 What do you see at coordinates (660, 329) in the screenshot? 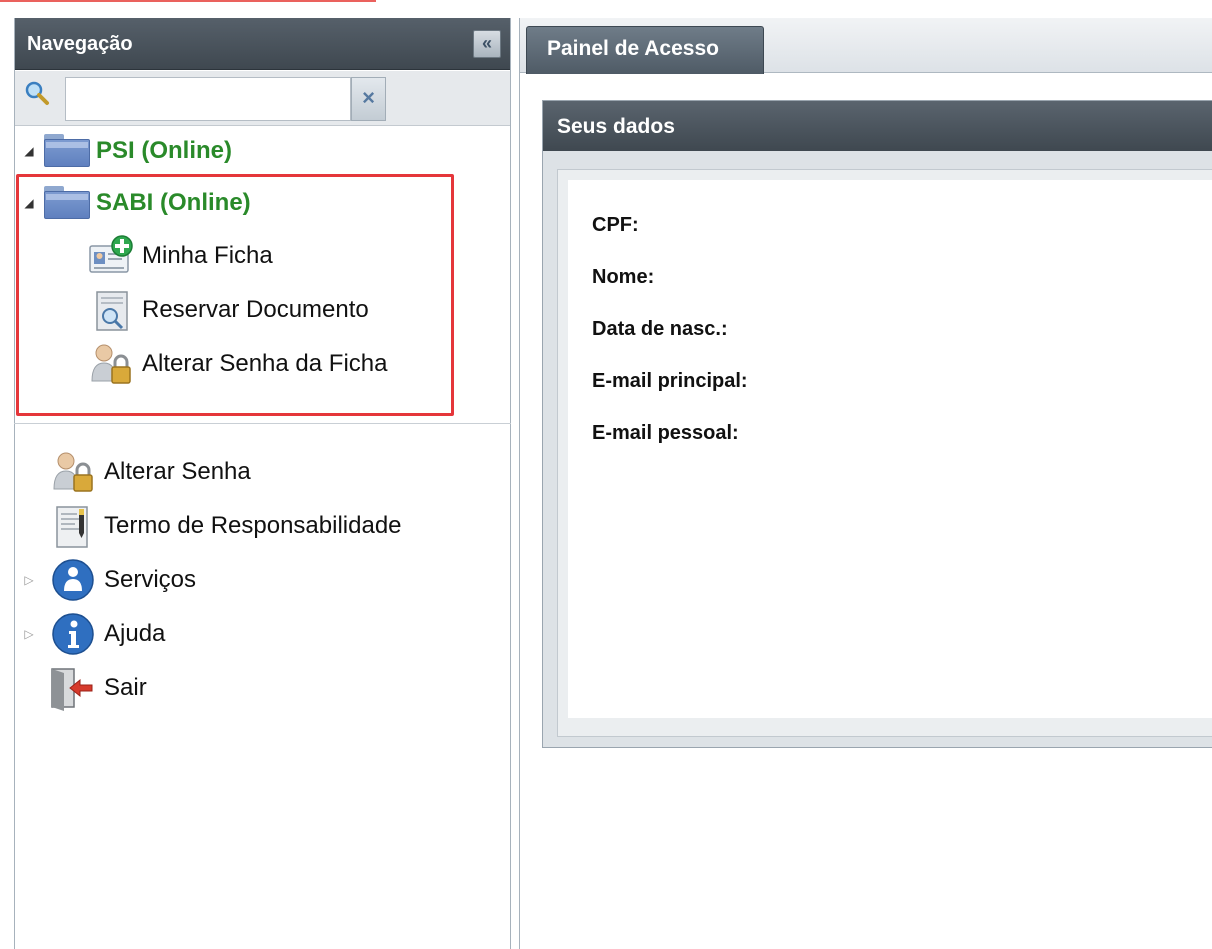
I see `field-data-nasc-label: Data de nasc.:` at bounding box center [660, 329].